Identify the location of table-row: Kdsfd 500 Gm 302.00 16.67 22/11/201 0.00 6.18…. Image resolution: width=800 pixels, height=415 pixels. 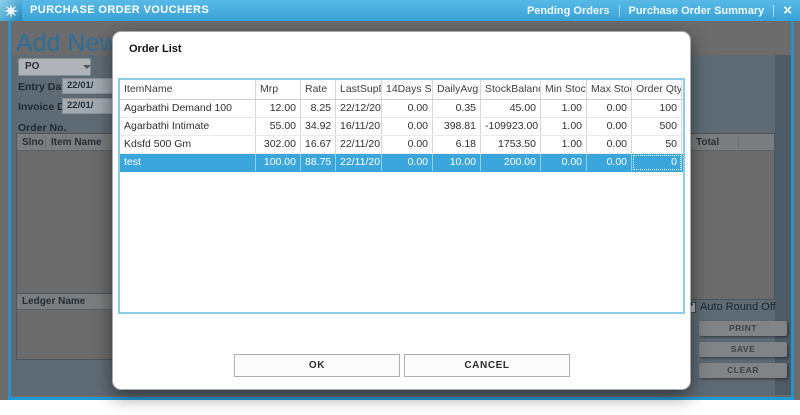
(401, 145).